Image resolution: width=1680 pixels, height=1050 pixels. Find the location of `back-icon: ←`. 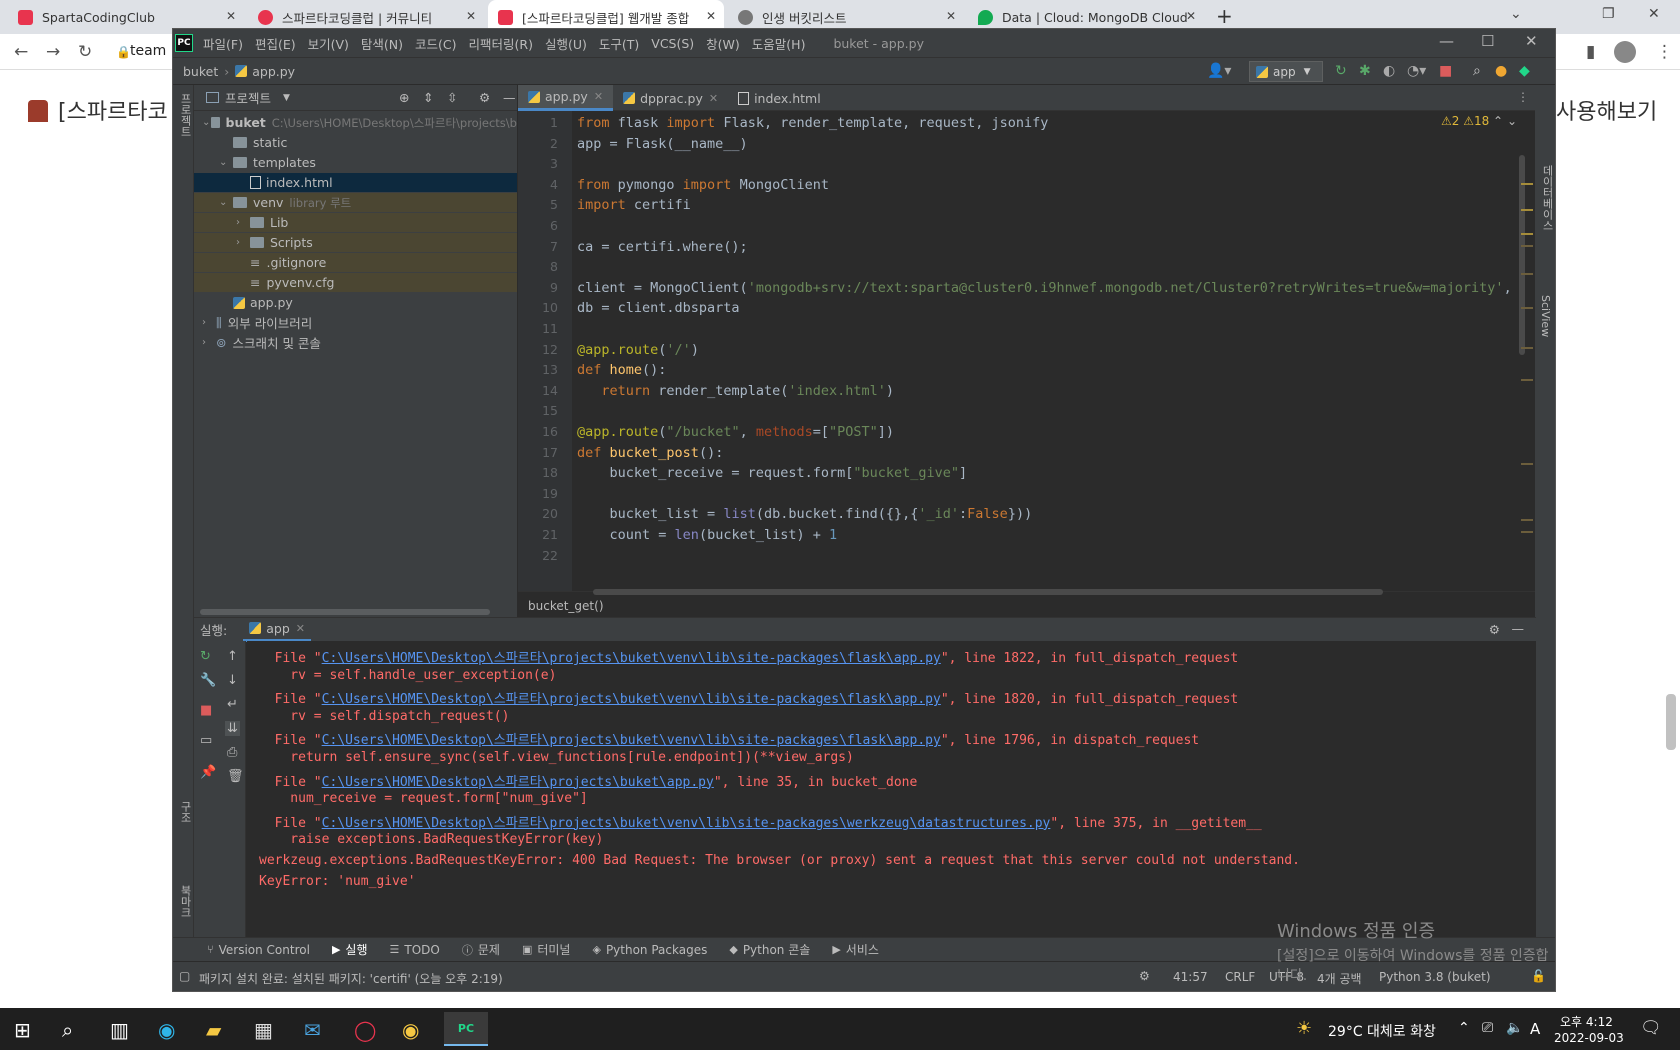

back-icon: ← is located at coordinates (21, 52).